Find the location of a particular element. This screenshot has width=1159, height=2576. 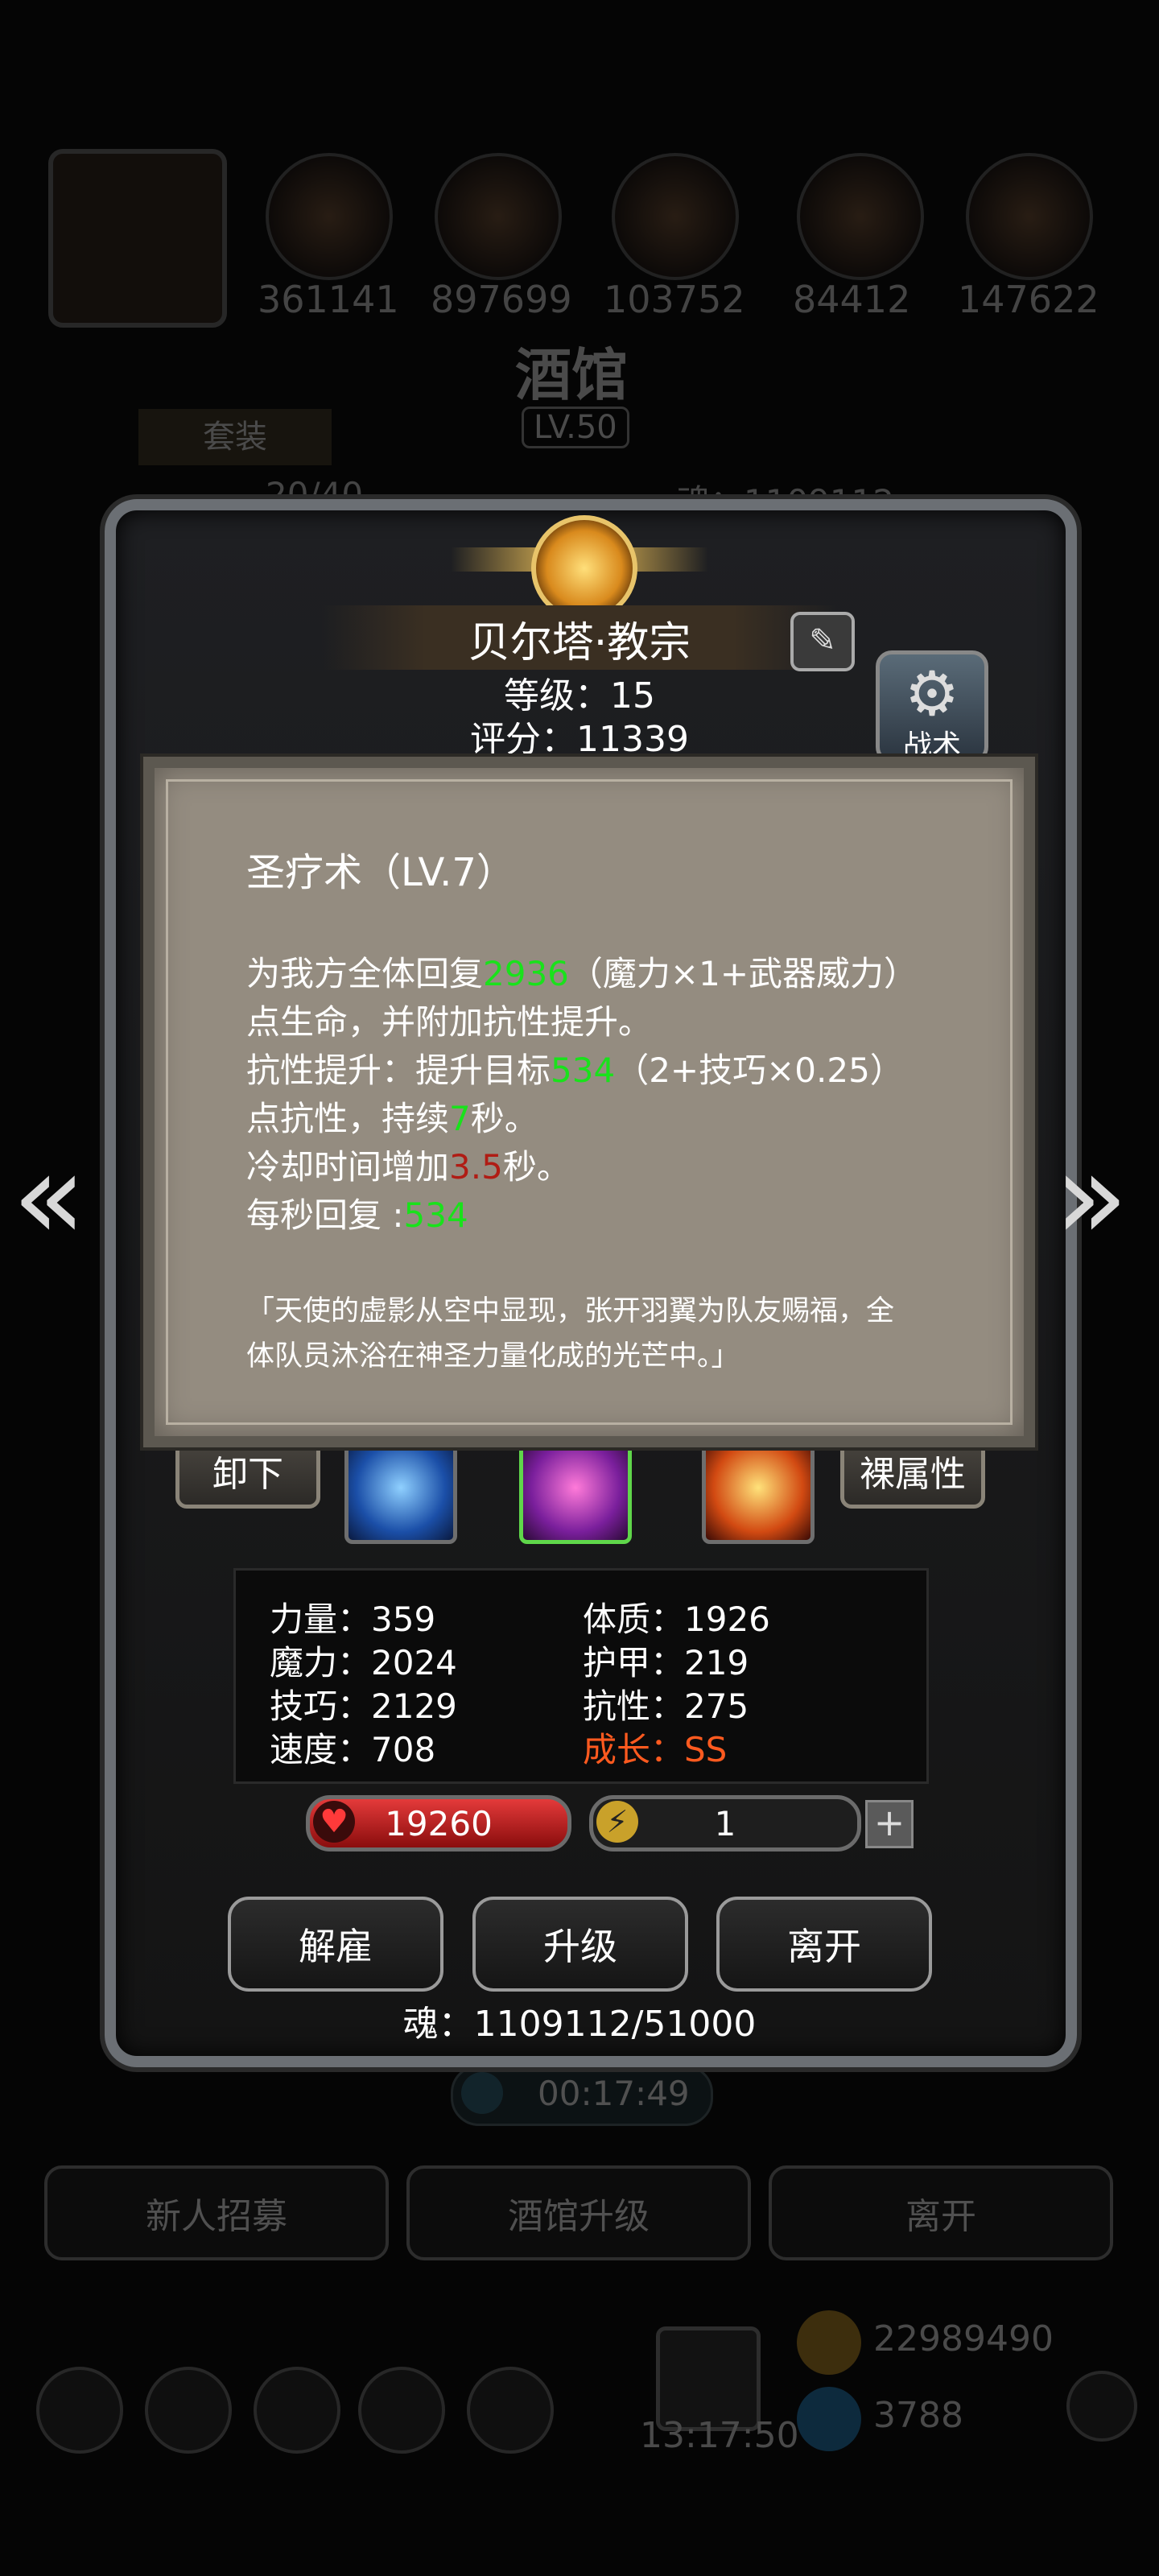

skill-desc-line: 冷却时间增加3.5秒。 is located at coordinates (408, 1167).